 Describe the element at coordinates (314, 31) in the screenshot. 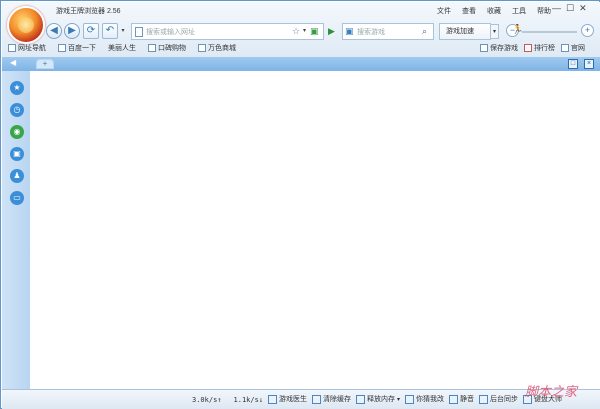

I see `save-page-icon: ▣` at that location.